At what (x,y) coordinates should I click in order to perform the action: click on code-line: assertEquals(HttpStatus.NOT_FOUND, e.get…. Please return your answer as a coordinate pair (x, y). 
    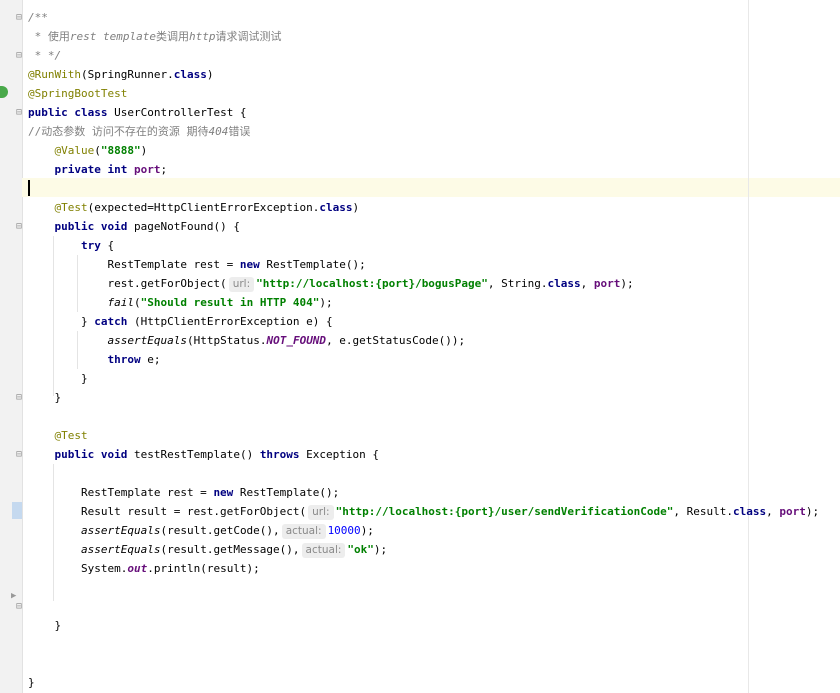
    Looking at the image, I should click on (246, 340).